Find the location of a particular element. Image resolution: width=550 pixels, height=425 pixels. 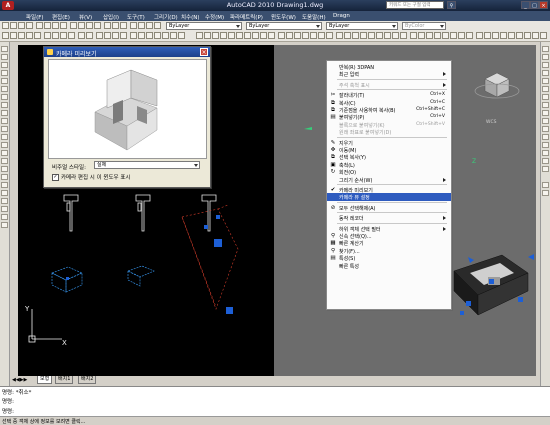

table-icon is located at coordinates (4, 185).